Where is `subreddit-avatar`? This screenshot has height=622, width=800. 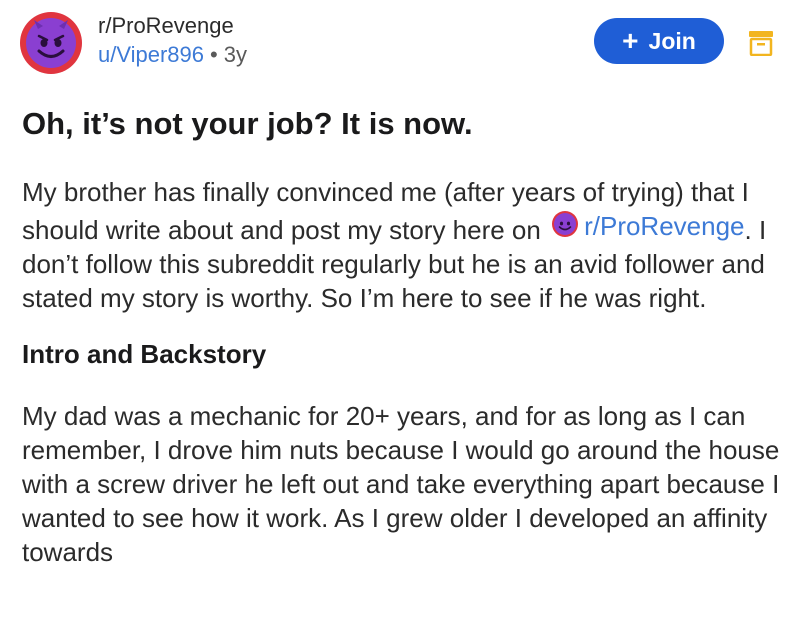
subreddit-avatar is located at coordinates (51, 43).